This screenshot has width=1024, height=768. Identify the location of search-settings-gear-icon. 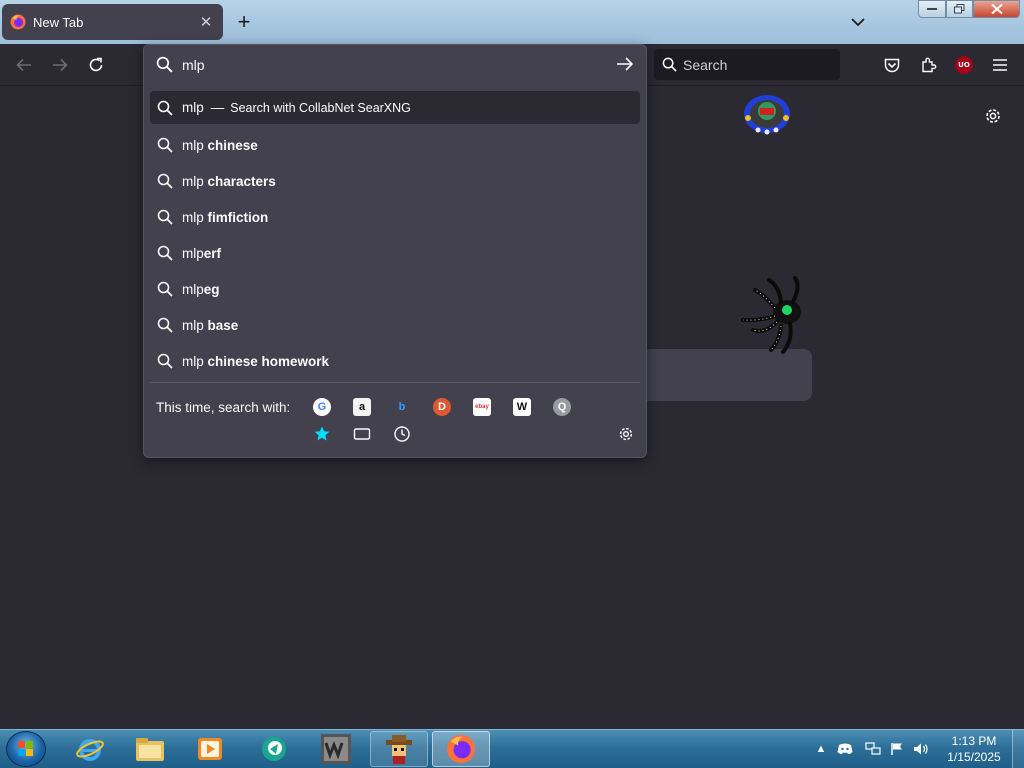
(626, 434).